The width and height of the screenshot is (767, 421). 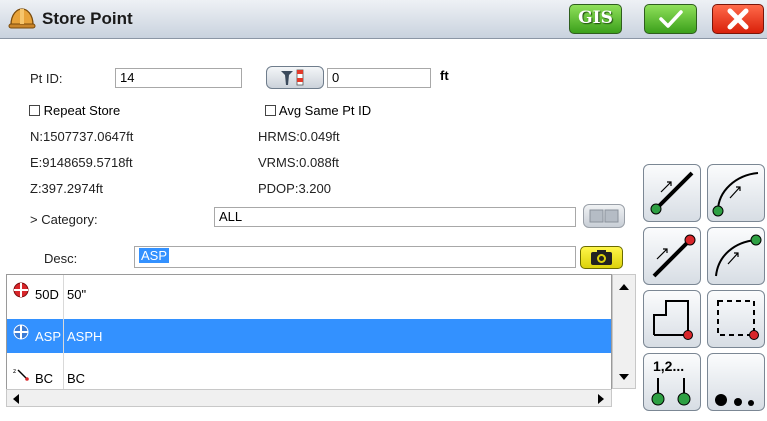 What do you see at coordinates (294, 188) in the screenshot?
I see `pdop-value: PDOP:3.200` at bounding box center [294, 188].